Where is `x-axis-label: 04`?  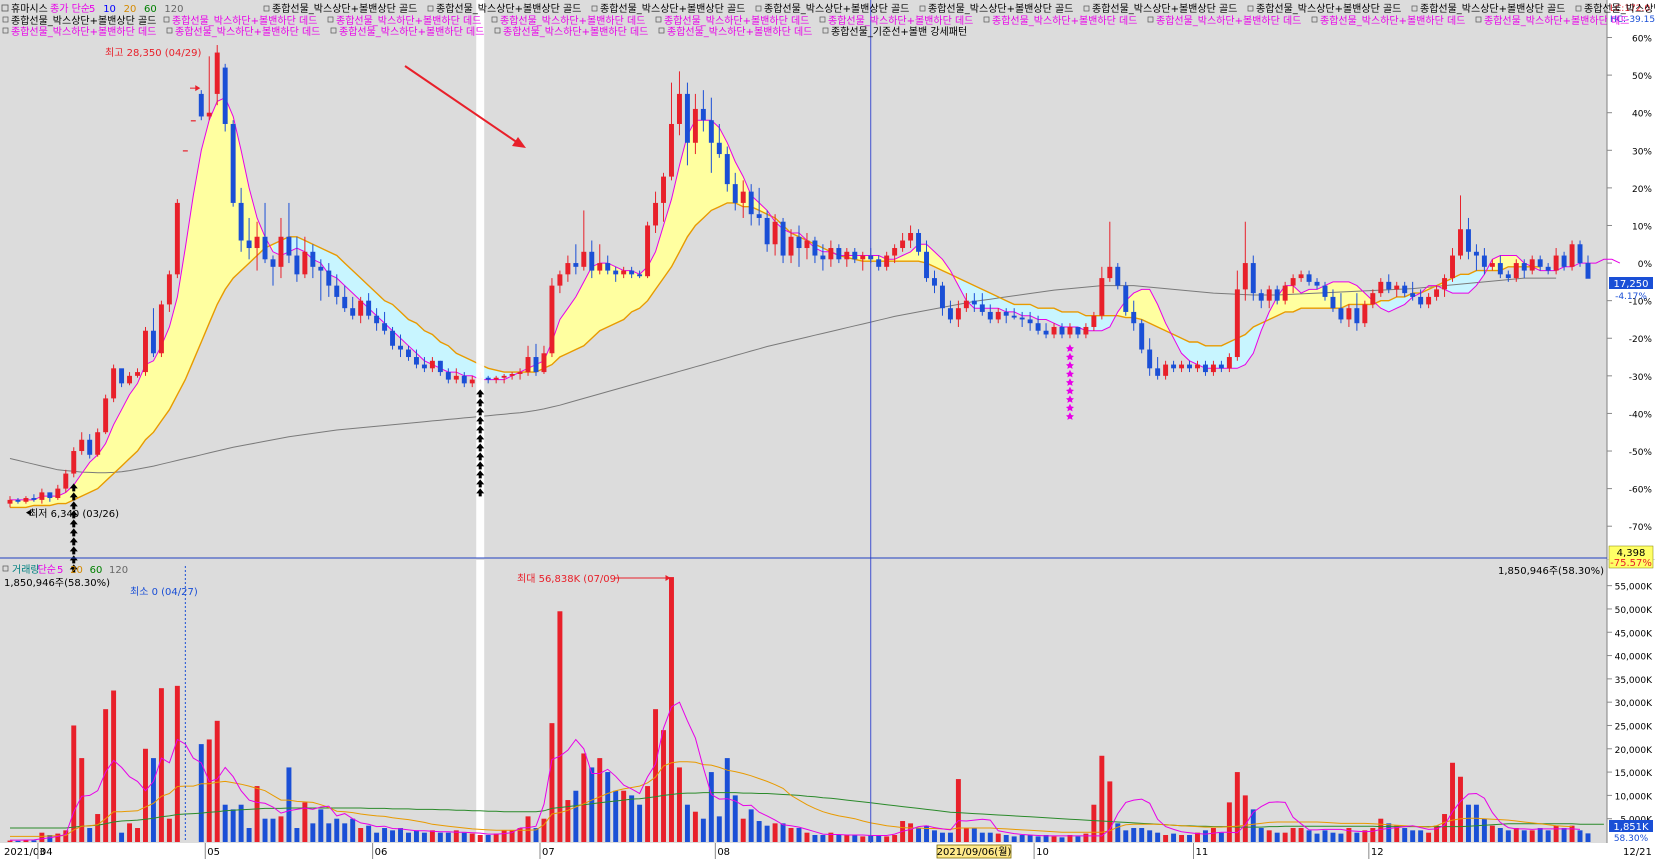 x-axis-label: 04 is located at coordinates (46, 852).